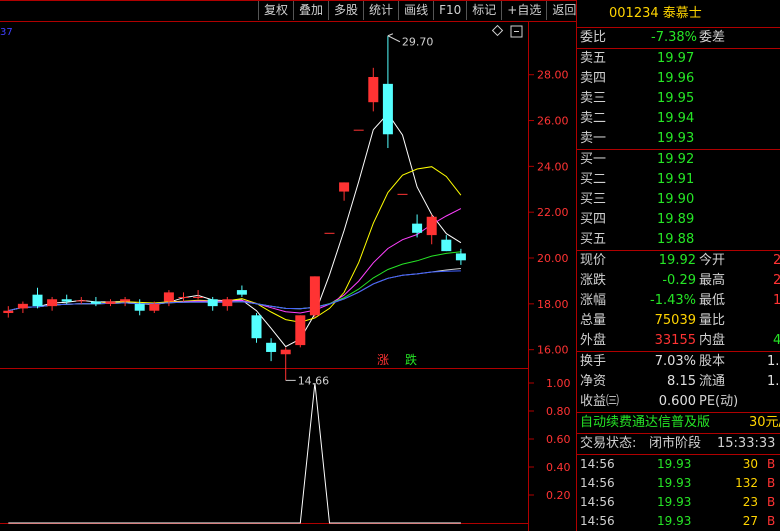 The width and height of the screenshot is (780, 531). Describe the element at coordinates (681, 381) in the screenshot. I see `stats-value: 8.15` at that location.